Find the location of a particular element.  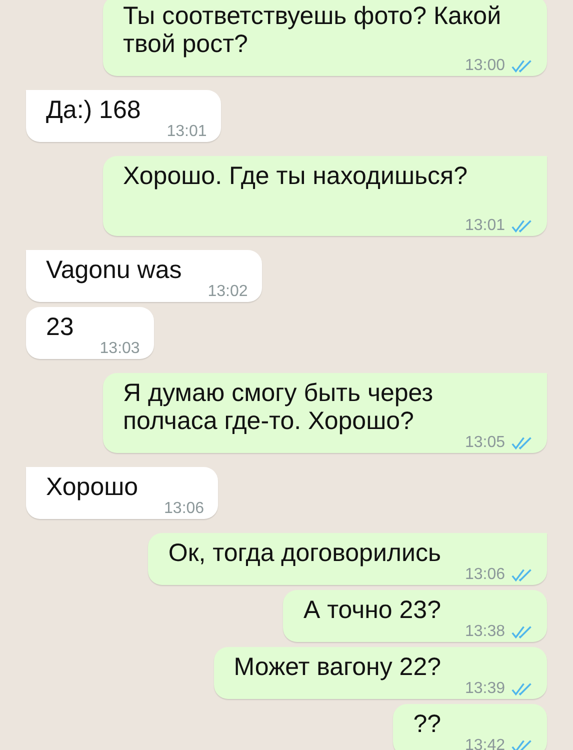

message-text: Хорошо. Где ты находишься? is located at coordinates (295, 176).